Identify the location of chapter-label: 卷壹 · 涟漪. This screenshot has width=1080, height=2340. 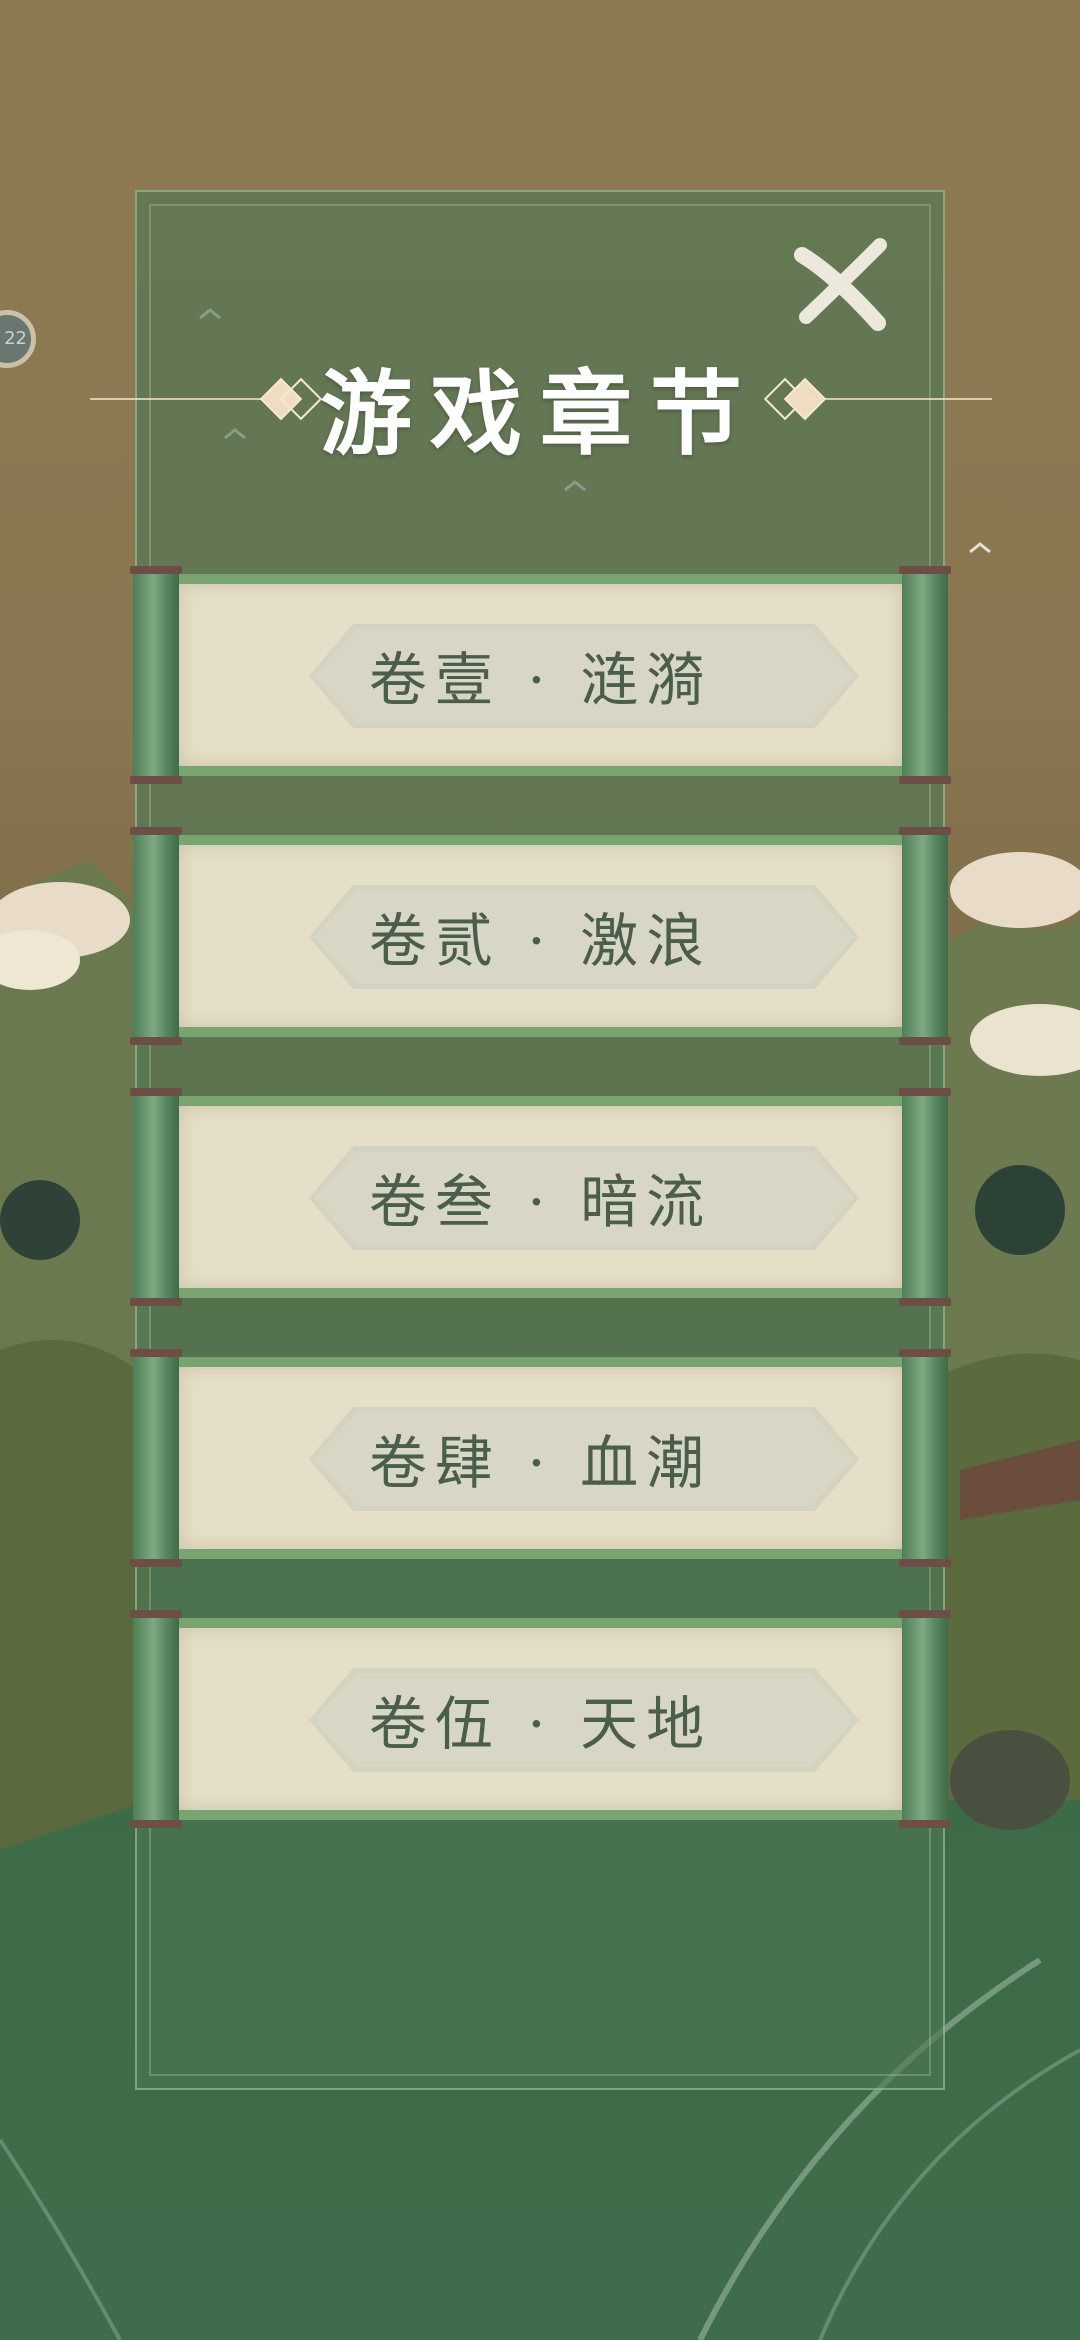
(540, 680).